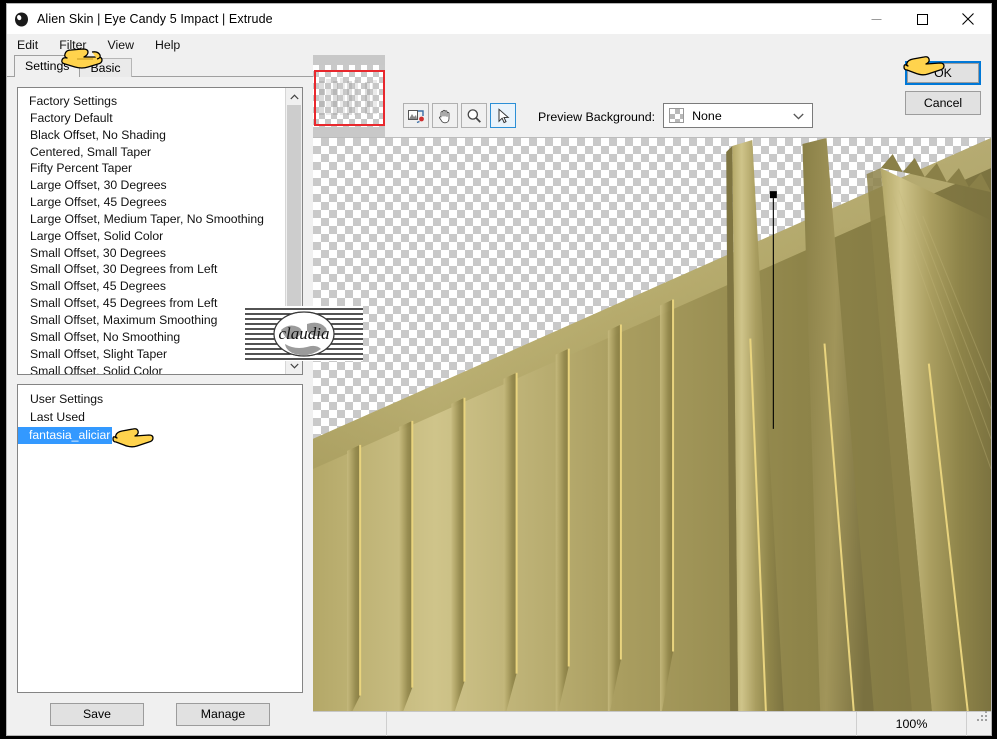 This screenshot has width=997, height=739. What do you see at coordinates (151, 320) in the screenshot?
I see `list-item: Small Offset, Maximum Smoothing` at bounding box center [151, 320].